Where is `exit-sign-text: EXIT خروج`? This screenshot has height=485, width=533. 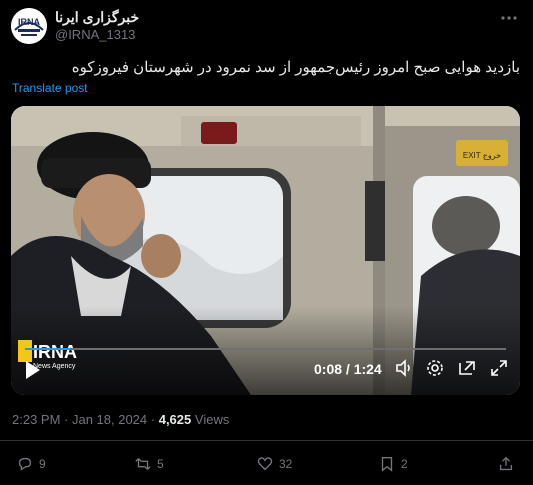
exit-sign-text: EXIT خروج is located at coordinates (482, 155).